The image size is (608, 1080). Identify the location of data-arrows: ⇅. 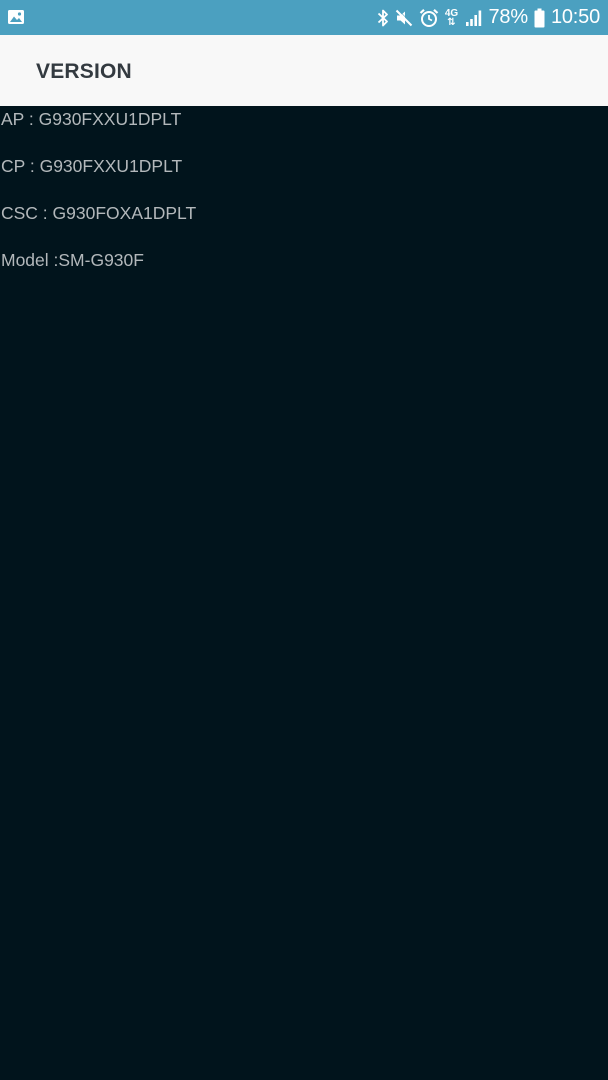
(451, 22).